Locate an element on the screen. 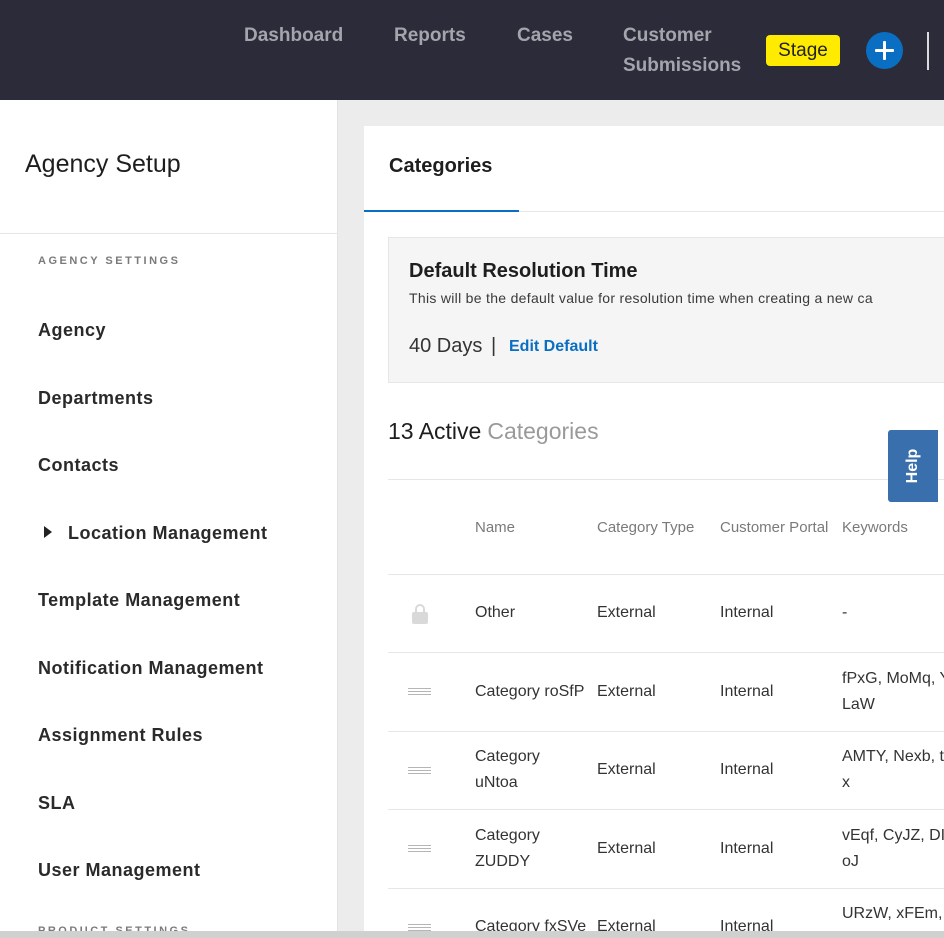  sidebar-item-user-management: User Management is located at coordinates (119, 870).